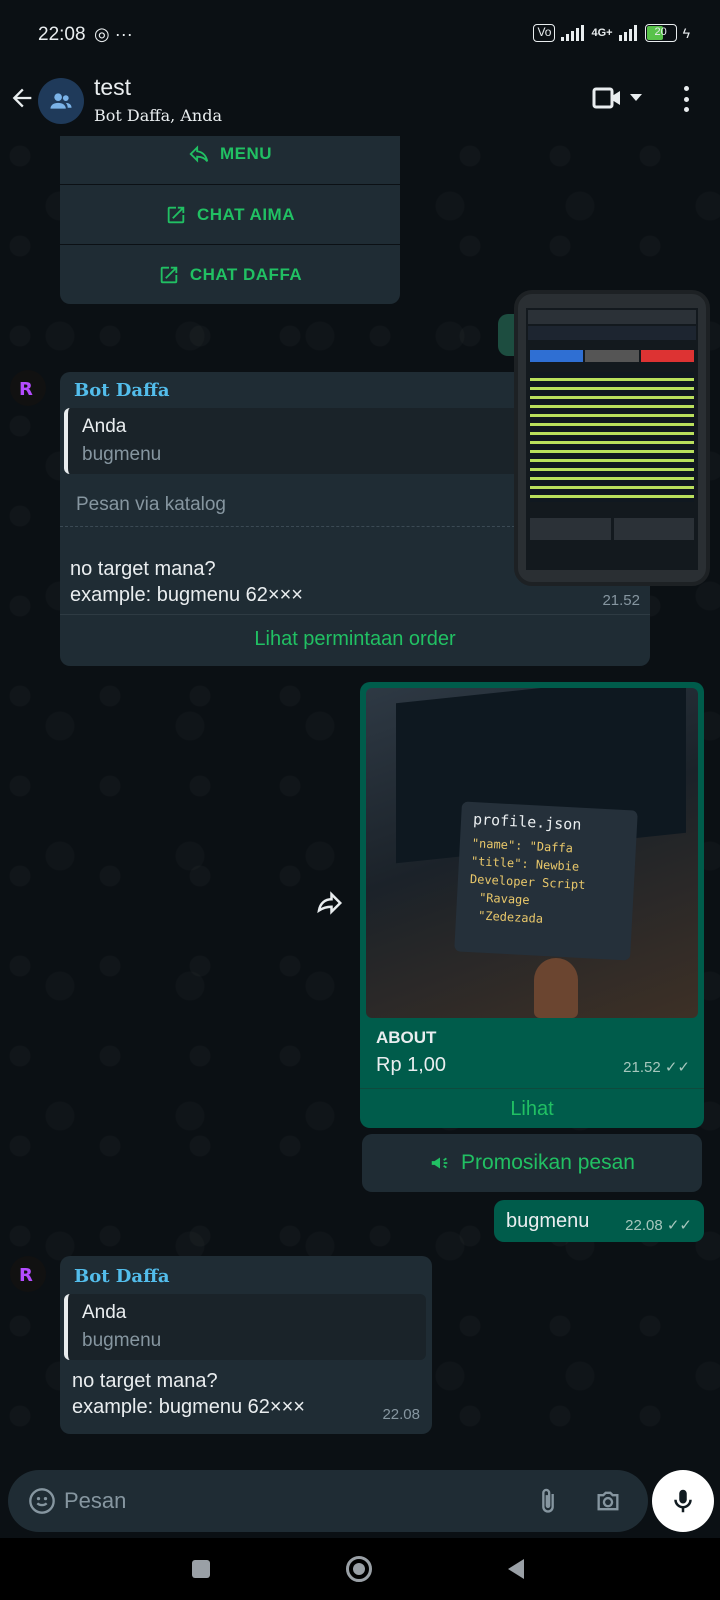 Image resolution: width=720 pixels, height=1600 pixels. What do you see at coordinates (199, 154) in the screenshot?
I see `reply-icon` at bounding box center [199, 154].